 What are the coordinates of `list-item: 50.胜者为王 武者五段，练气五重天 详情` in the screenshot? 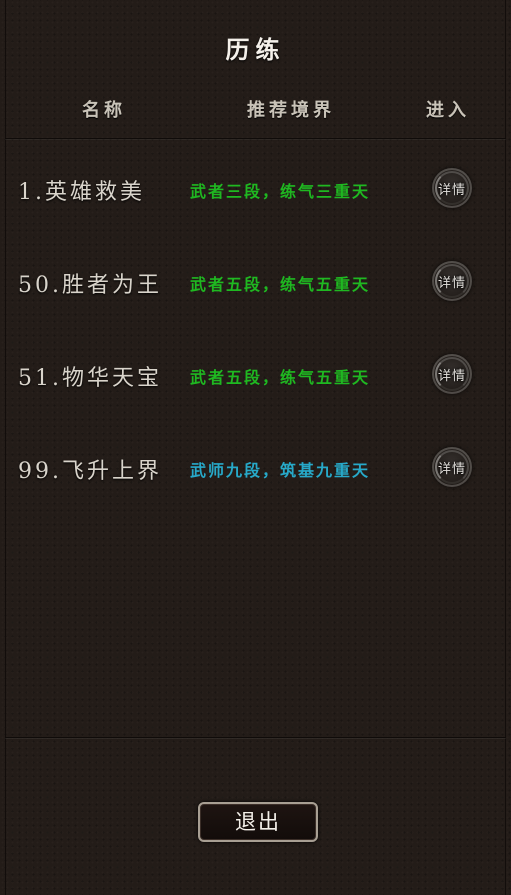 It's located at (255, 280).